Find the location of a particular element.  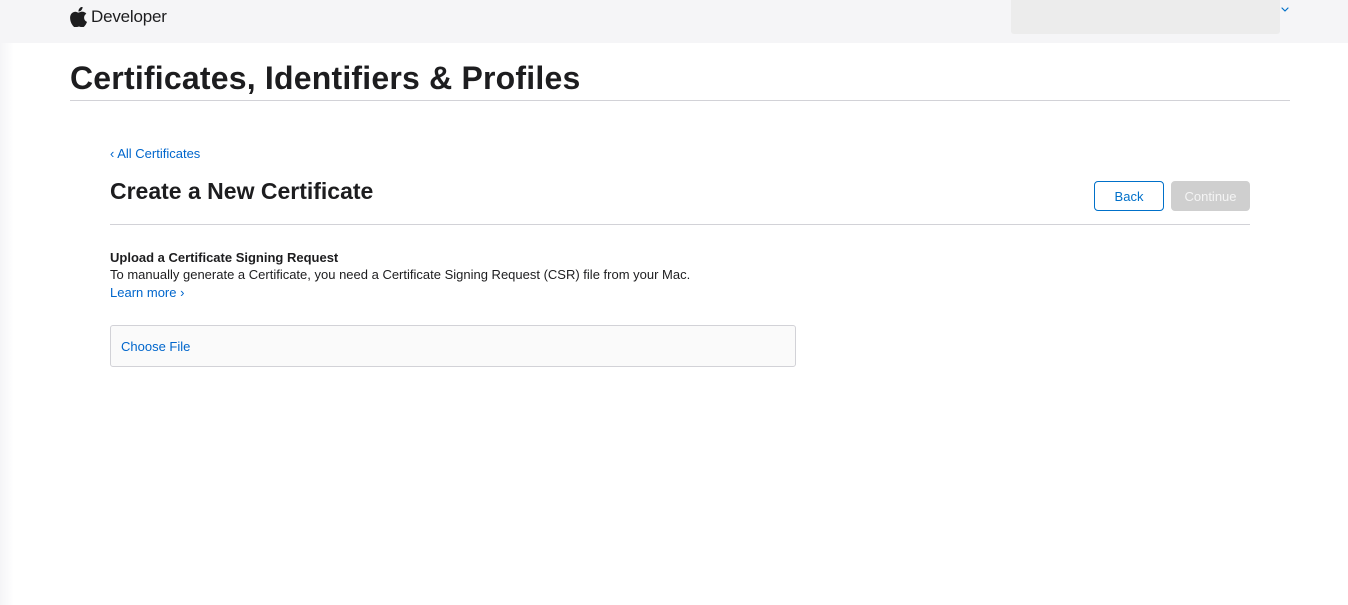

back-button: Back is located at coordinates (1129, 196).